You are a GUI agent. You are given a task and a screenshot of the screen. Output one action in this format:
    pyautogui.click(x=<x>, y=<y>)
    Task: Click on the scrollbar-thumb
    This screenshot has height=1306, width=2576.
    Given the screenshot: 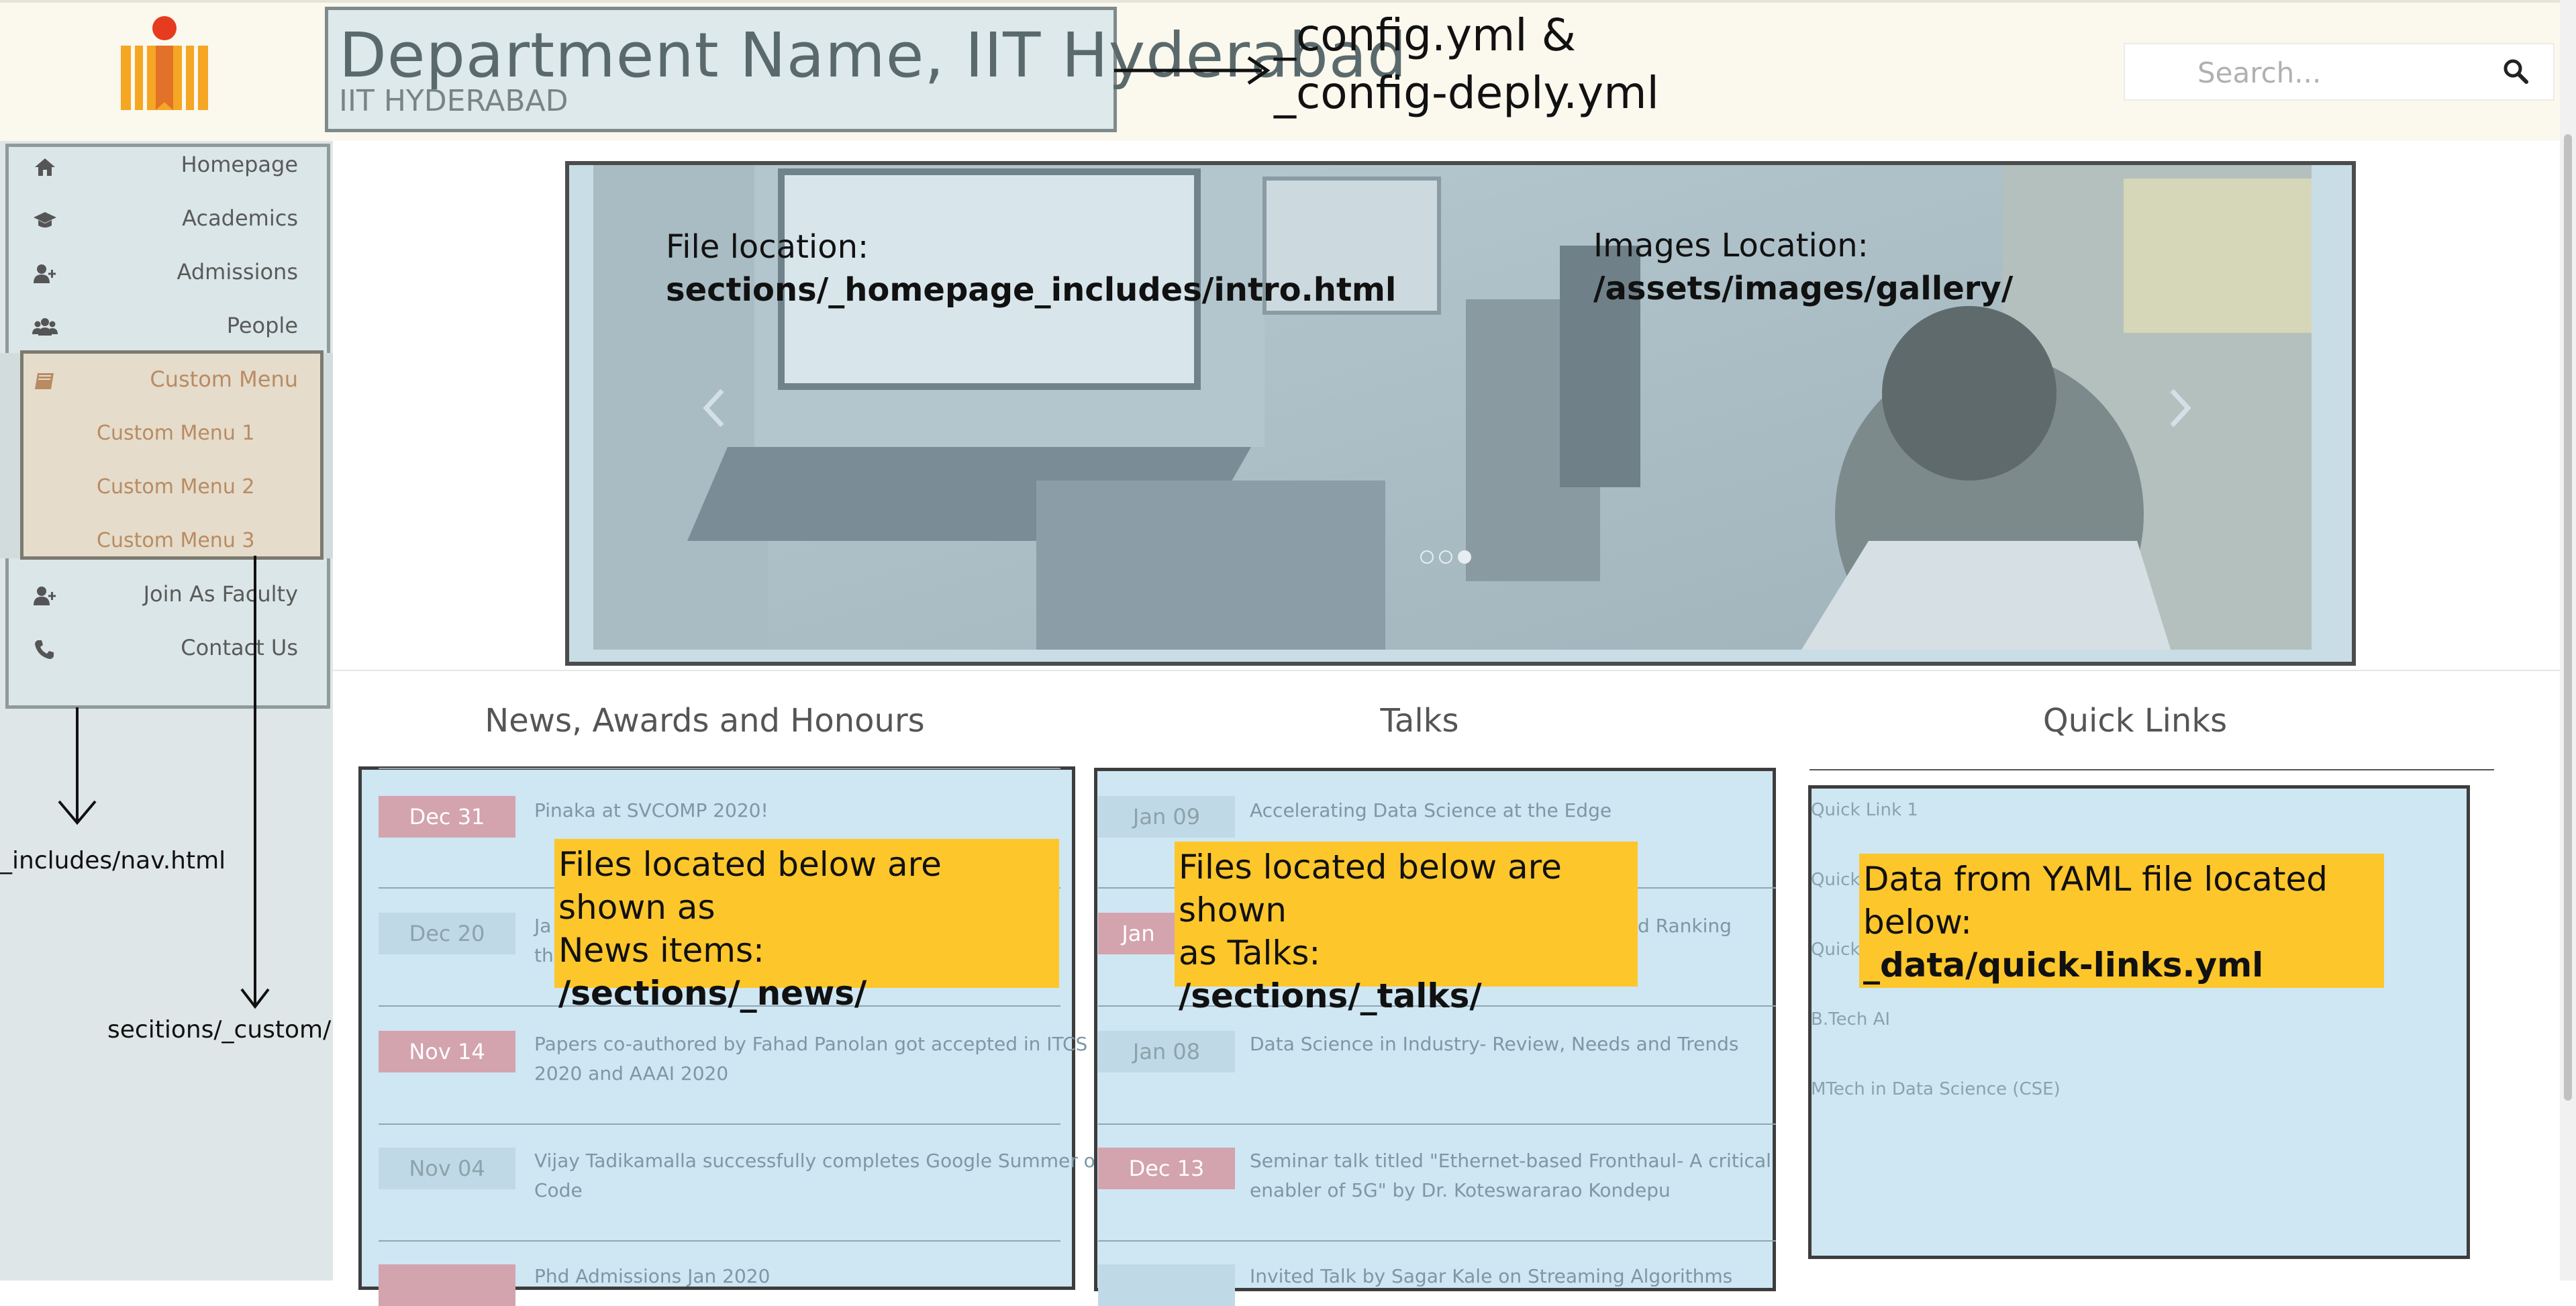 What is the action you would take?
    pyautogui.click(x=2568, y=617)
    